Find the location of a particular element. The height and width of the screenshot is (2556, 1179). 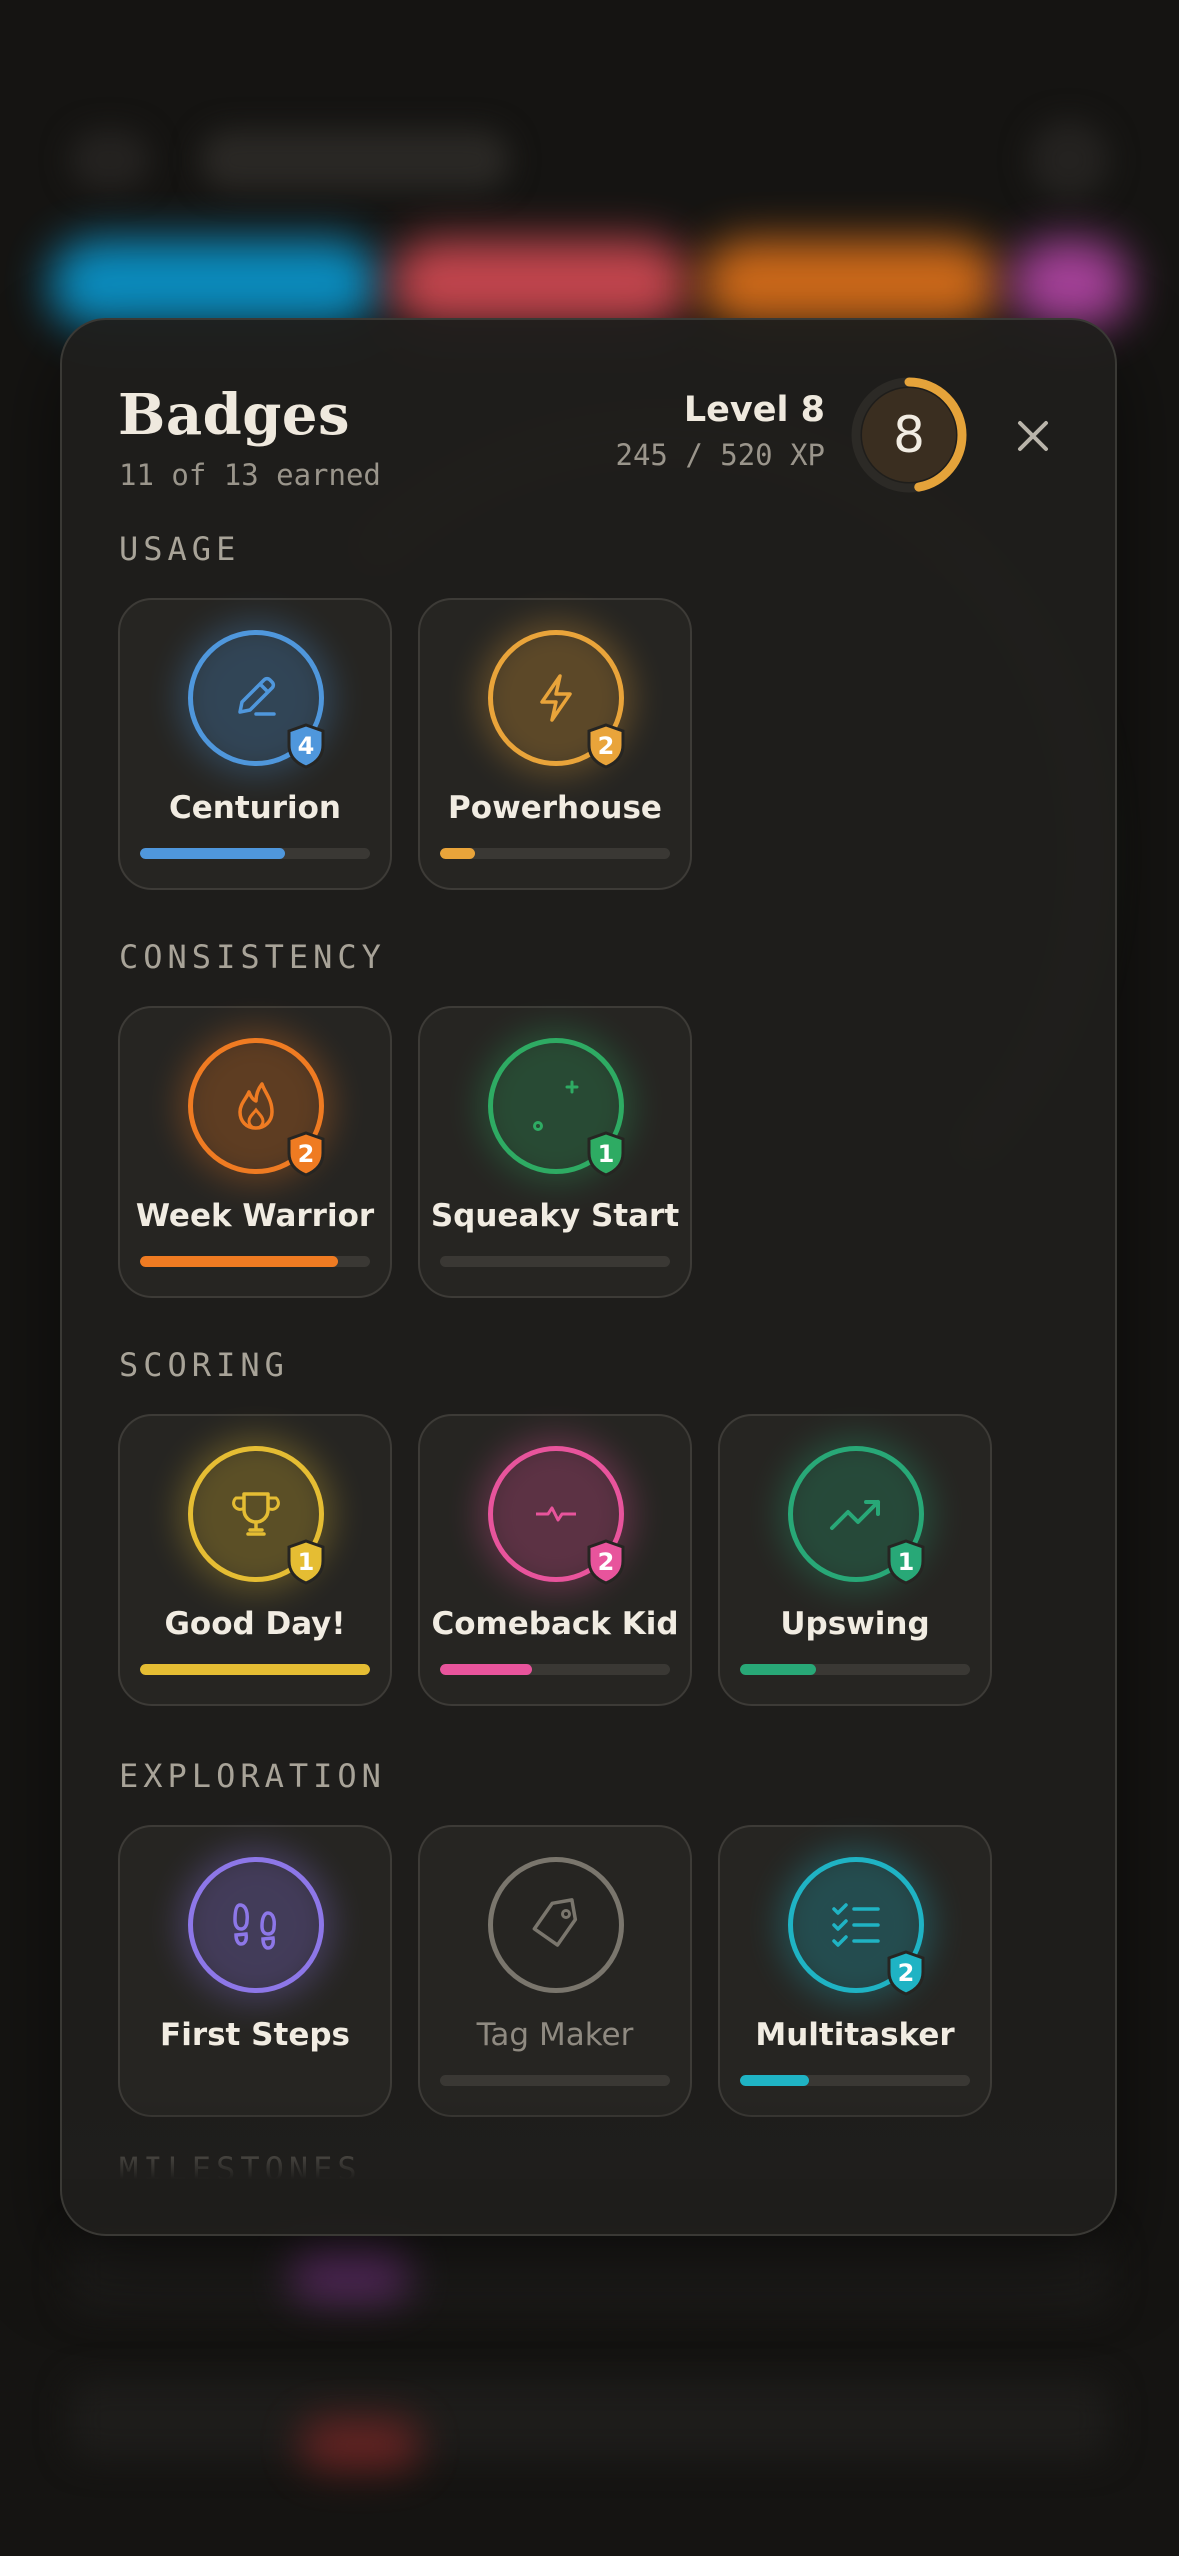

badge-emblem: 4 is located at coordinates (256, 698).